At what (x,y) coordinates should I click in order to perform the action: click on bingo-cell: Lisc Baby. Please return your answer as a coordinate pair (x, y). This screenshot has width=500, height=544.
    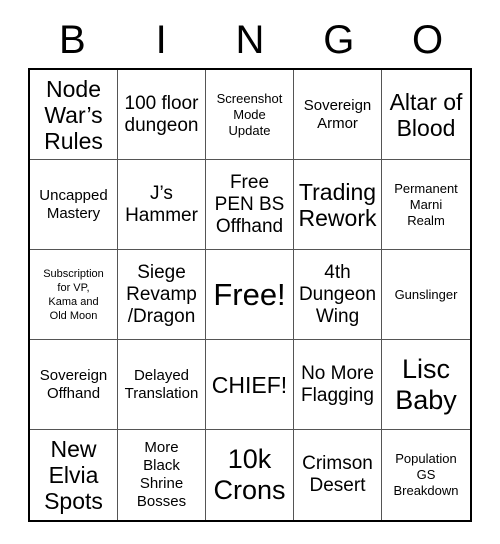
    Looking at the image, I should click on (426, 385).